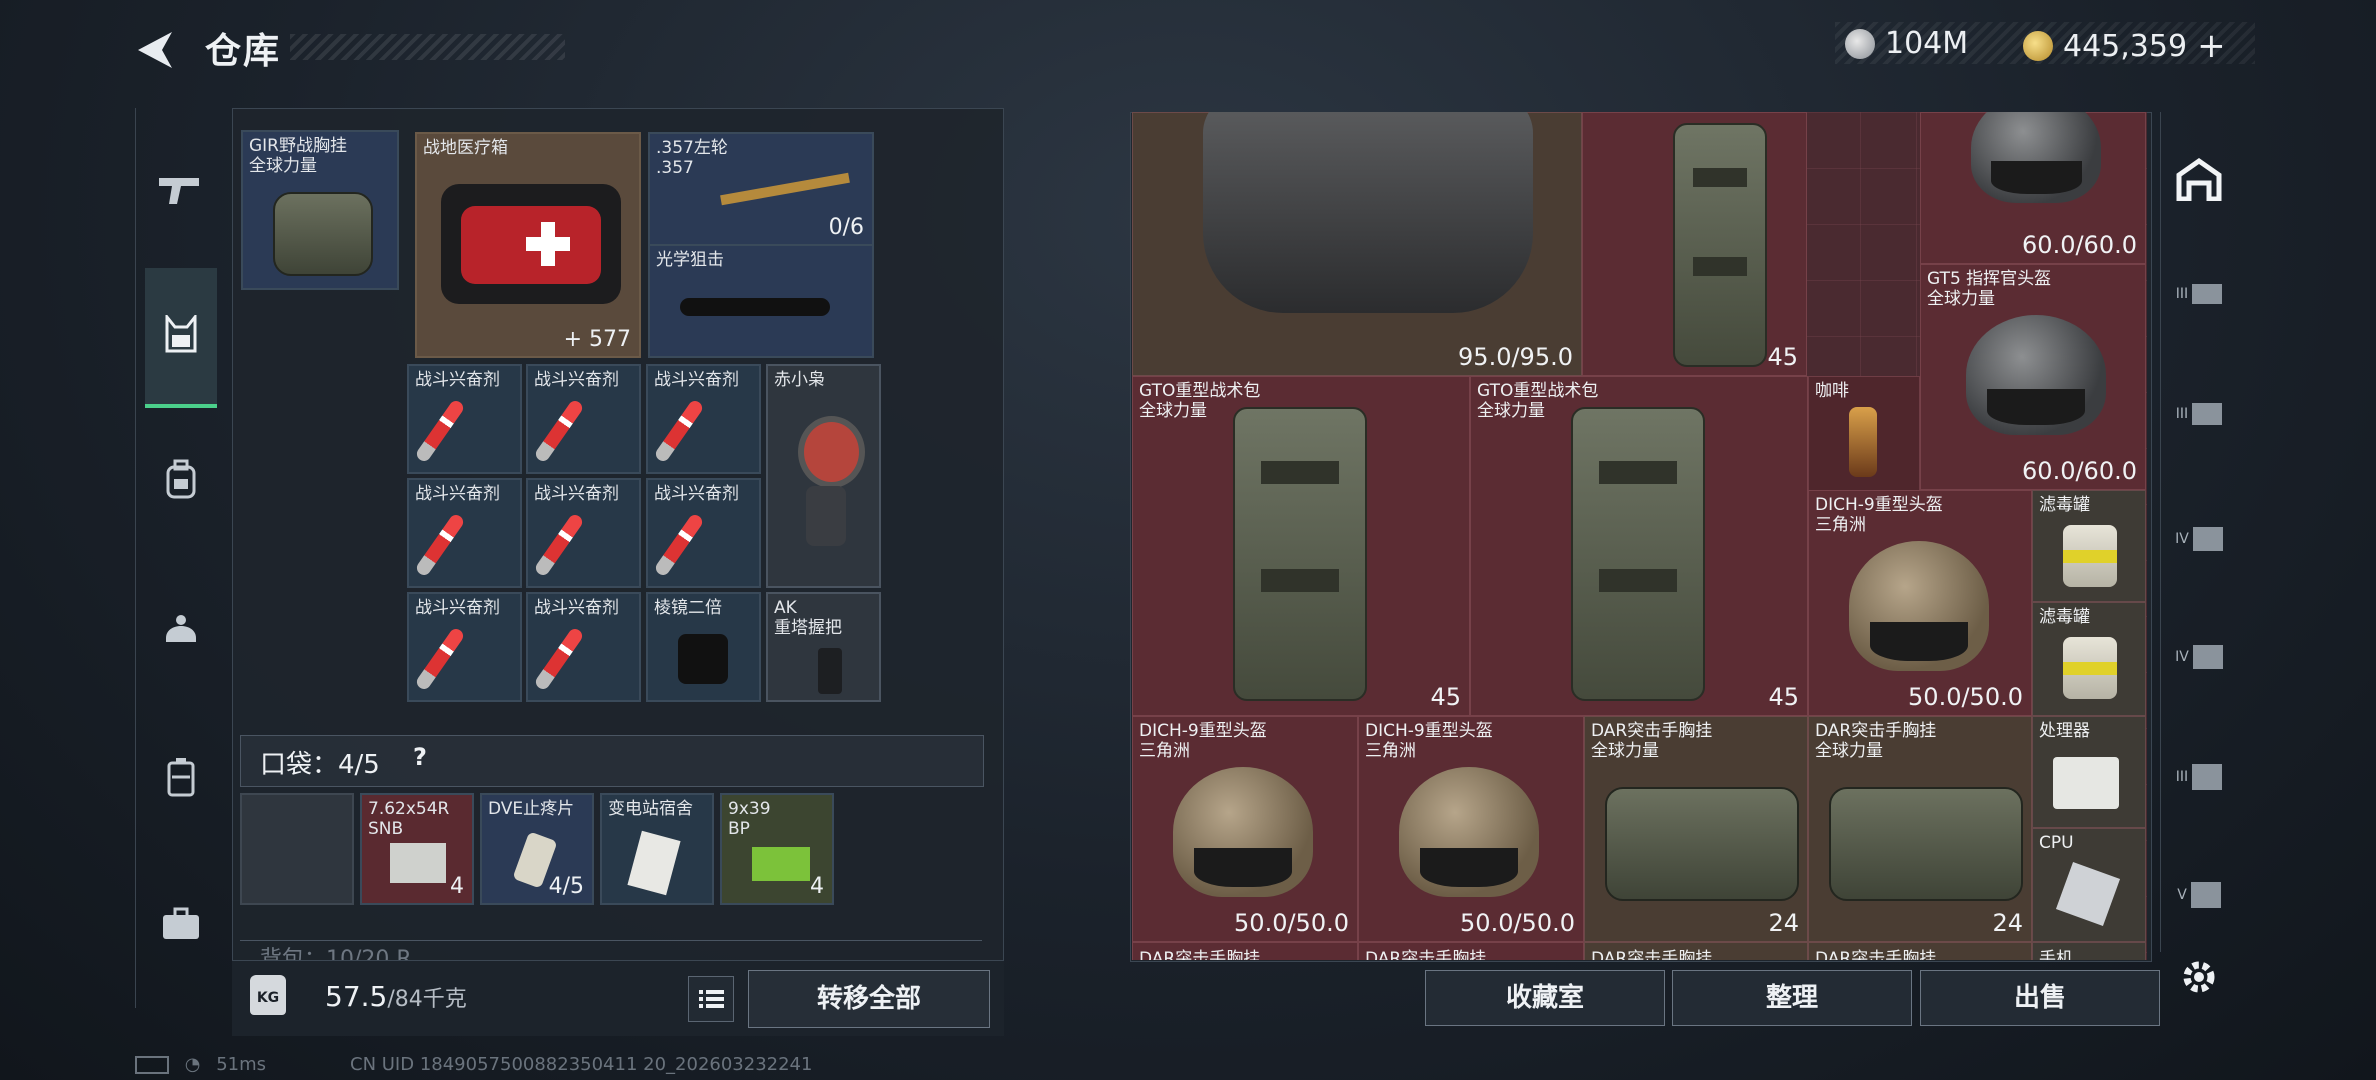  I want to click on coffee-item: 咖啡, so click(1864, 434).